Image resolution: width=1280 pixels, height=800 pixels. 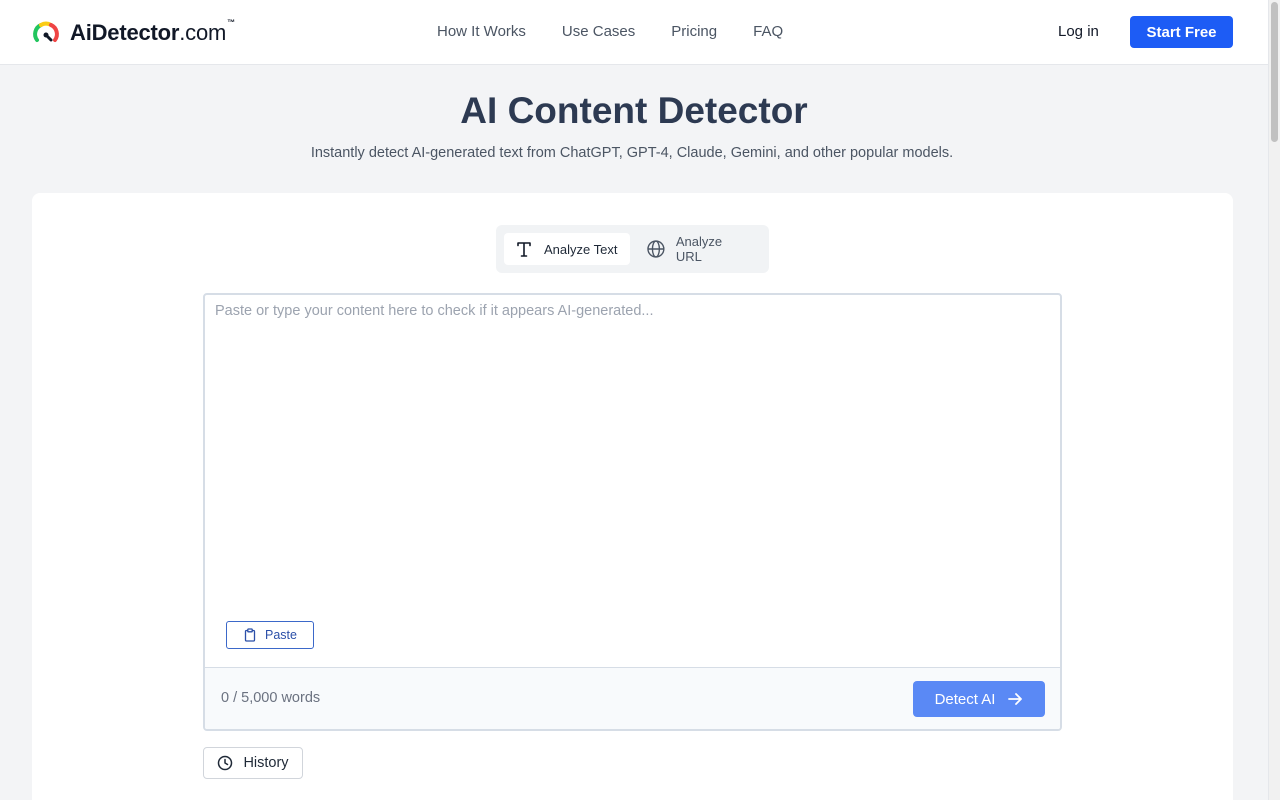 I want to click on detect-ai-label: Detect AI, so click(x=965, y=699).